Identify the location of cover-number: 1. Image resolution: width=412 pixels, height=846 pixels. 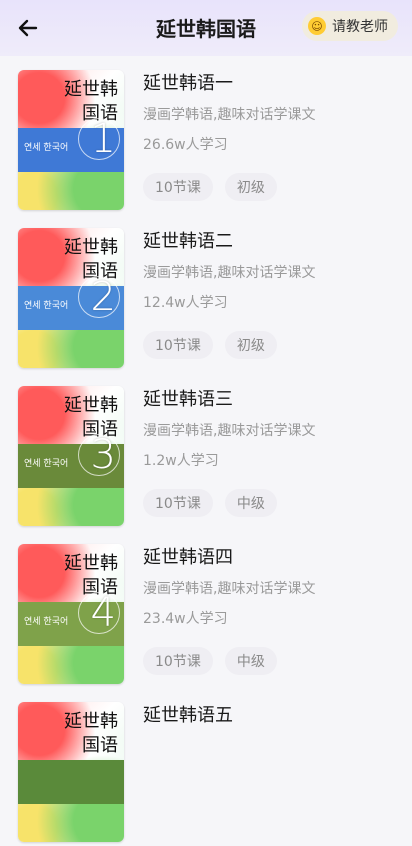
(103, 139).